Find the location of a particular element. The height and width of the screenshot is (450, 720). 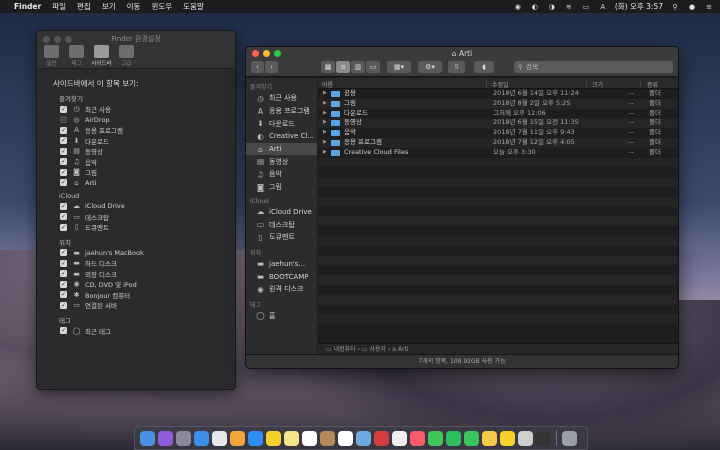

dock-kakaotalk-icon is located at coordinates (273, 438).